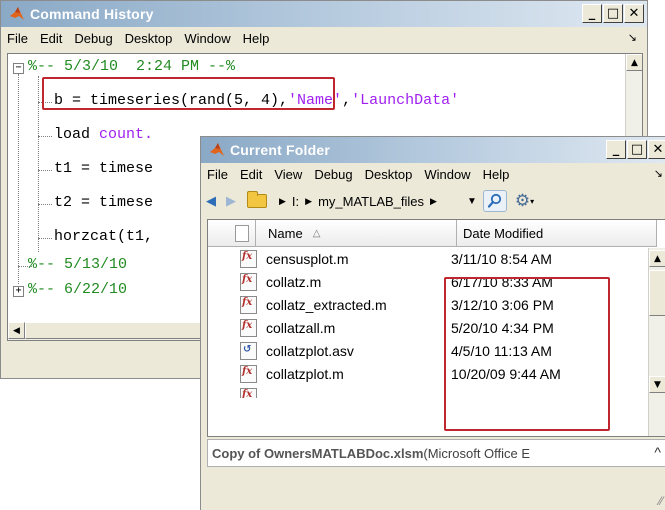  What do you see at coordinates (295, 201) in the screenshot?
I see `breadcrumb-drive: I:` at bounding box center [295, 201].